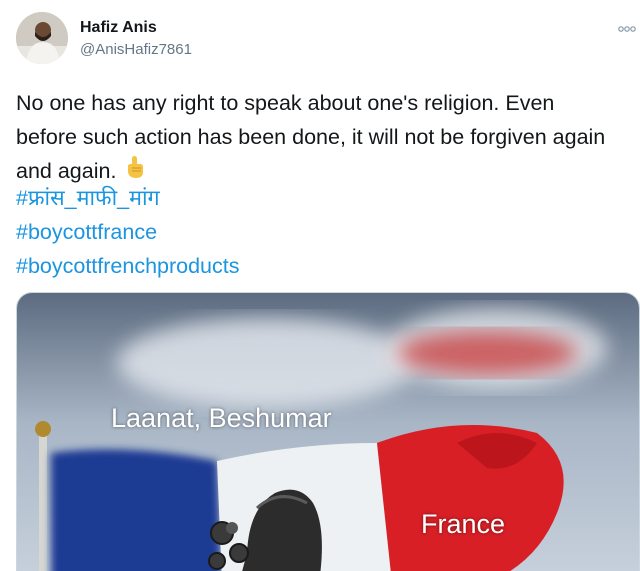 The width and height of the screenshot is (640, 571). I want to click on author-names: Hafiz Anis @AnisHafiz7861, so click(136, 39).